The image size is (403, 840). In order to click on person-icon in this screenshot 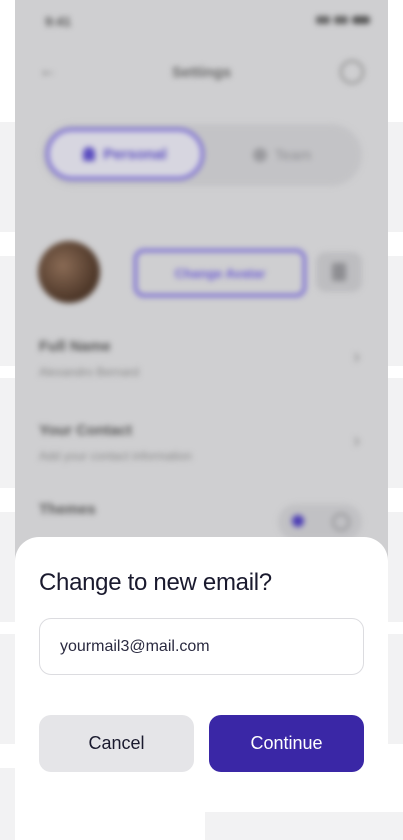, I will do `click(89, 154)`.